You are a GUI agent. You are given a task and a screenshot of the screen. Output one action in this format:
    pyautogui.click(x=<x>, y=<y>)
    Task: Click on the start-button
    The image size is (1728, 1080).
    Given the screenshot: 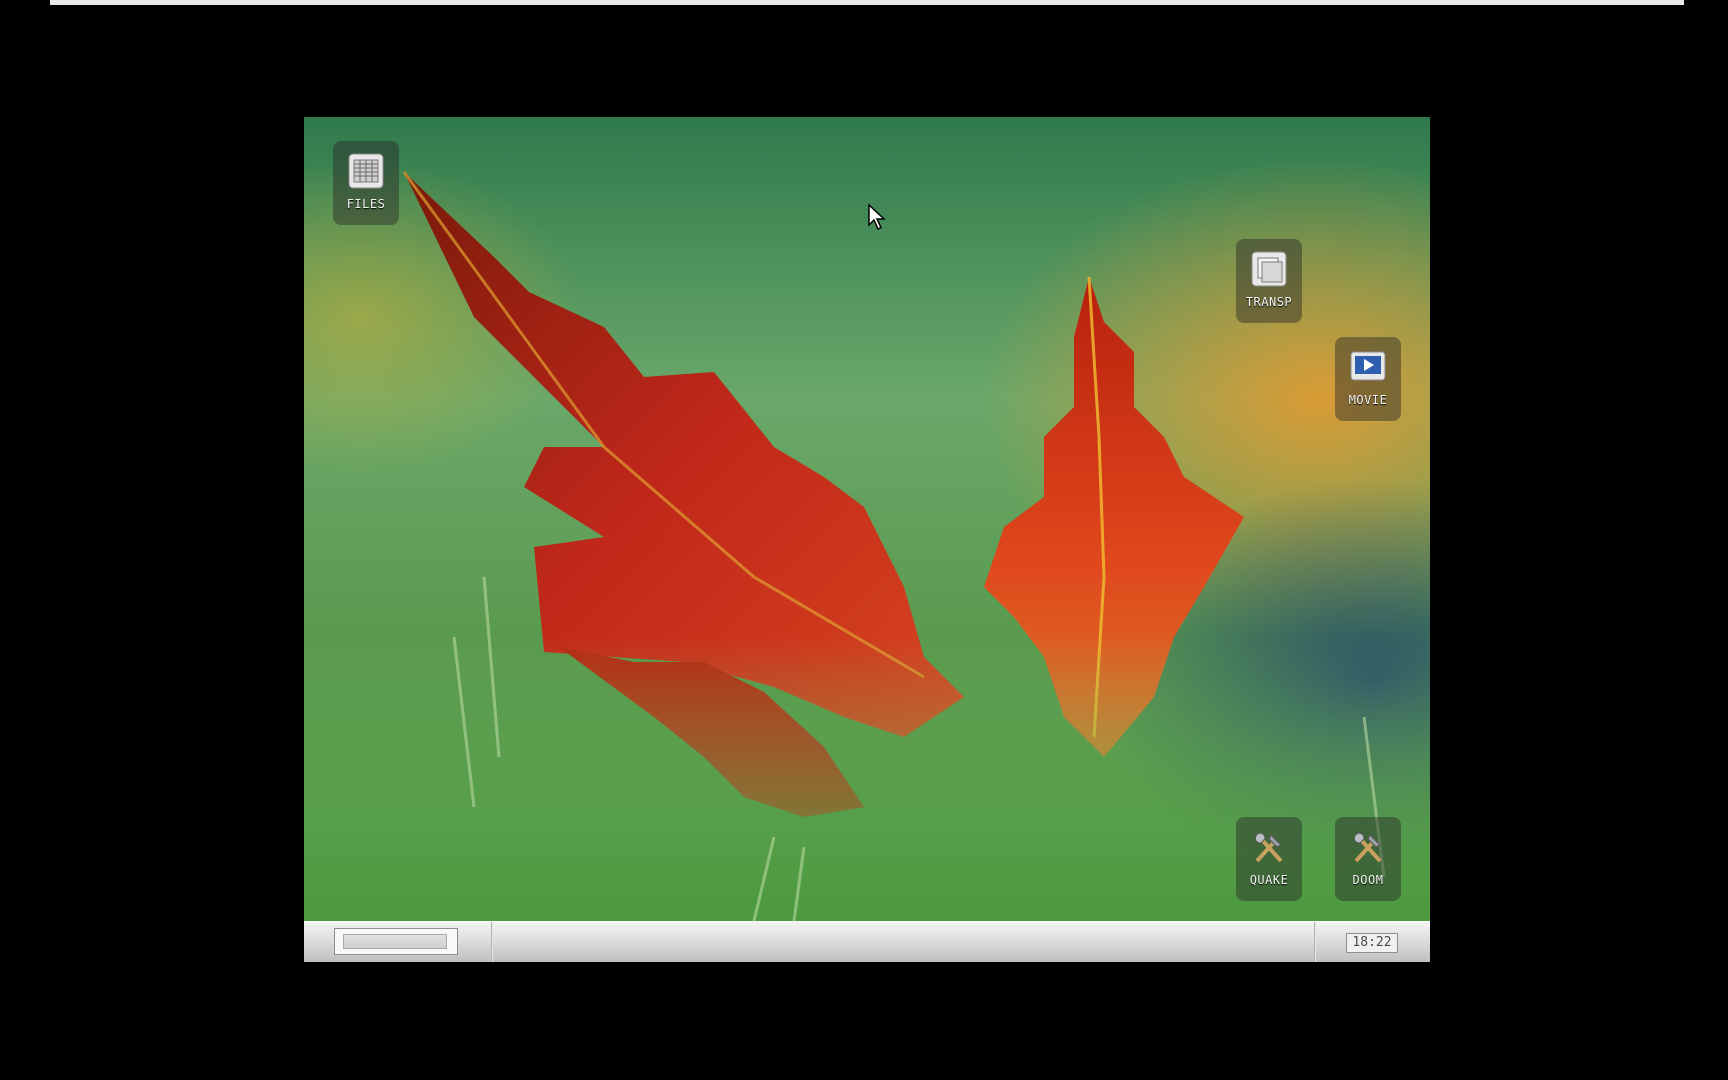 What is the action you would take?
    pyautogui.click(x=396, y=941)
    